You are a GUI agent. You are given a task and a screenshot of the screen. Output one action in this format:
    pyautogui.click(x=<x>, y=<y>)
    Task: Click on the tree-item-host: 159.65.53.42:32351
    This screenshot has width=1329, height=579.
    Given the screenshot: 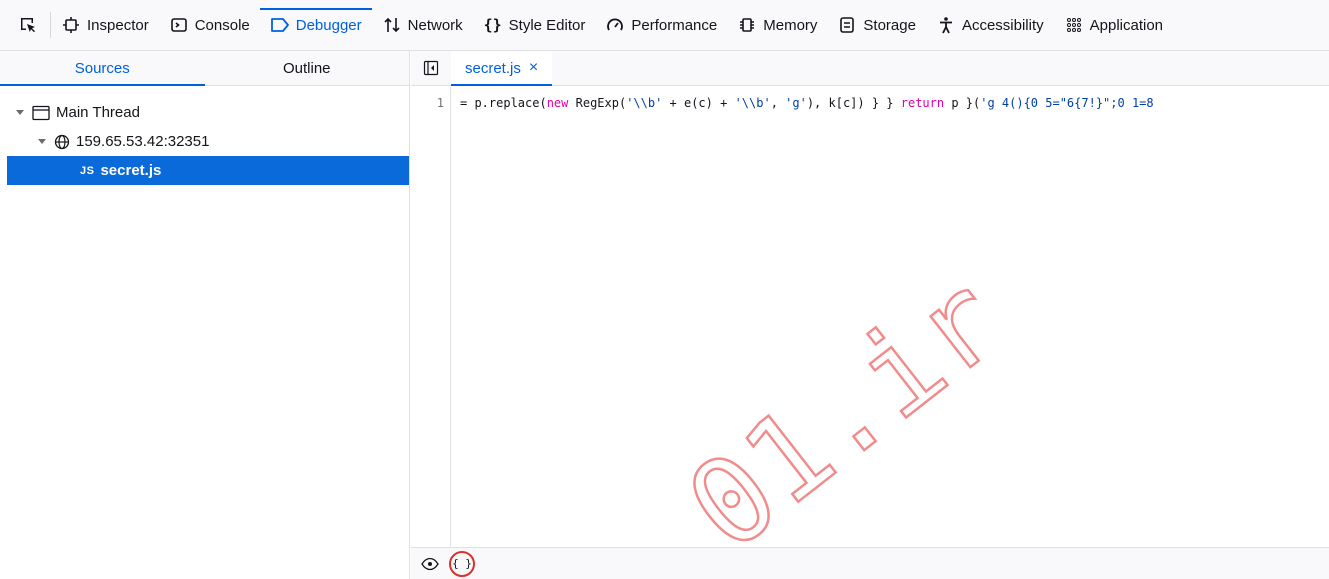 What is the action you would take?
    pyautogui.click(x=204, y=141)
    